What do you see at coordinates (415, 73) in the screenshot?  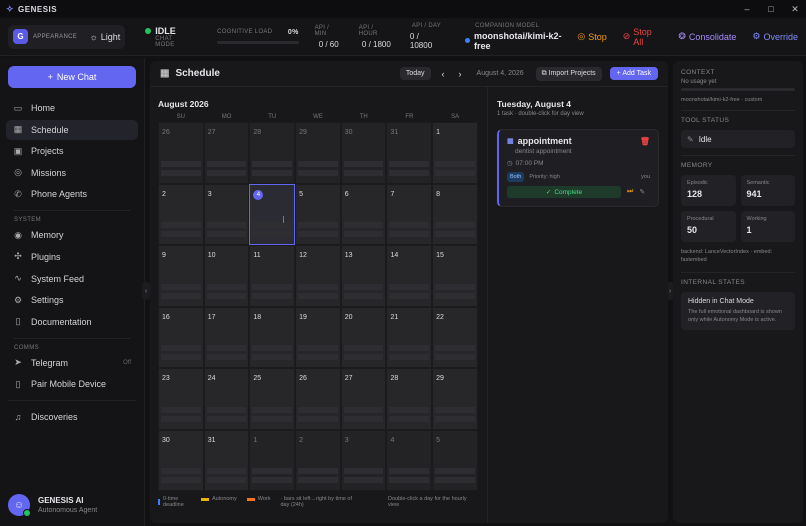 I see `today-button: Today` at bounding box center [415, 73].